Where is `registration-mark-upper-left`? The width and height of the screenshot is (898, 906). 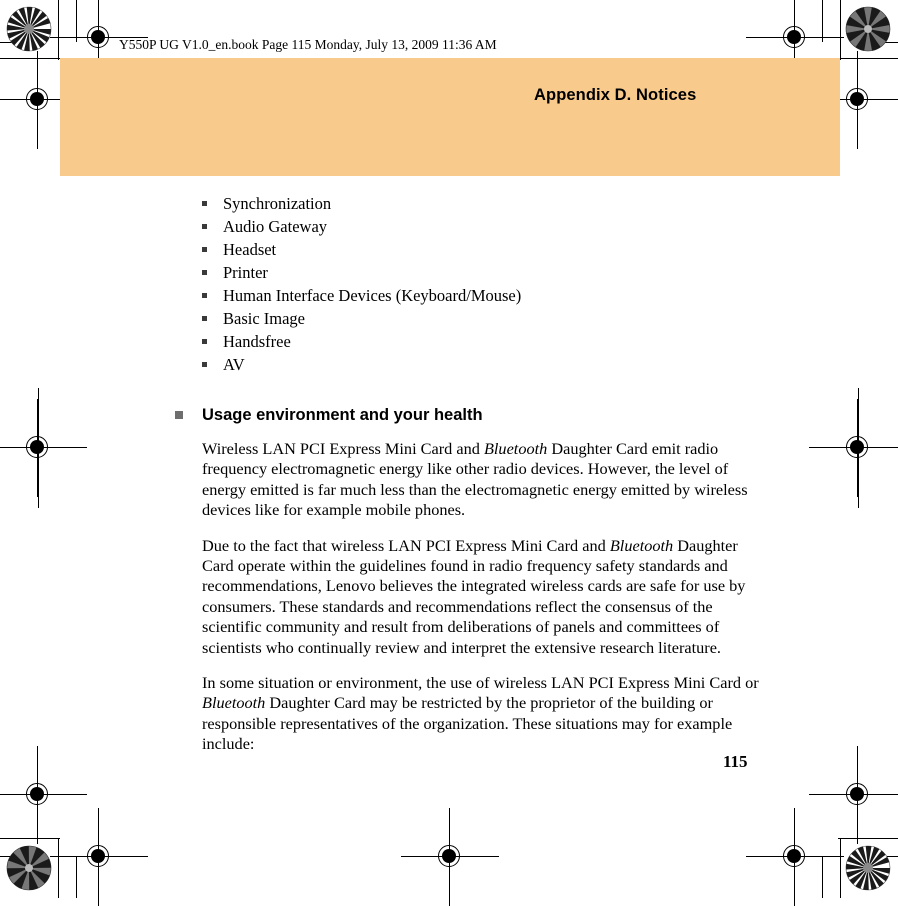 registration-mark-upper-left is located at coordinates (43, 100).